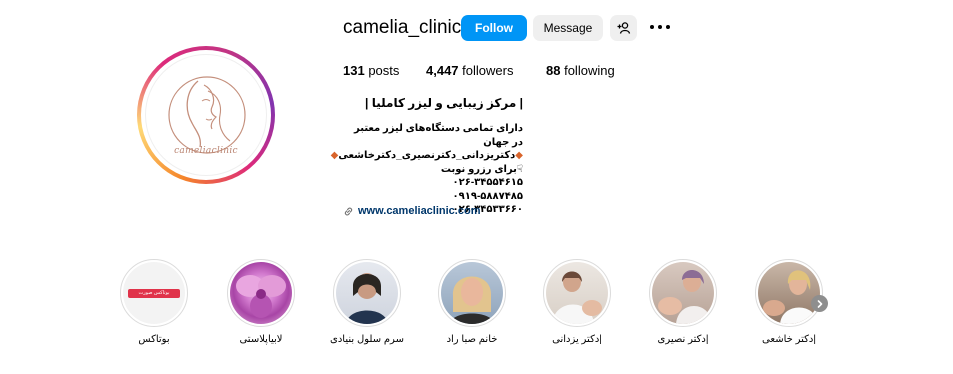 The image size is (953, 374). What do you see at coordinates (487, 182) in the screenshot?
I see `bio-phone-1: ۰۲۶-۳۴۵۵۴۶۱۵` at bounding box center [487, 182].